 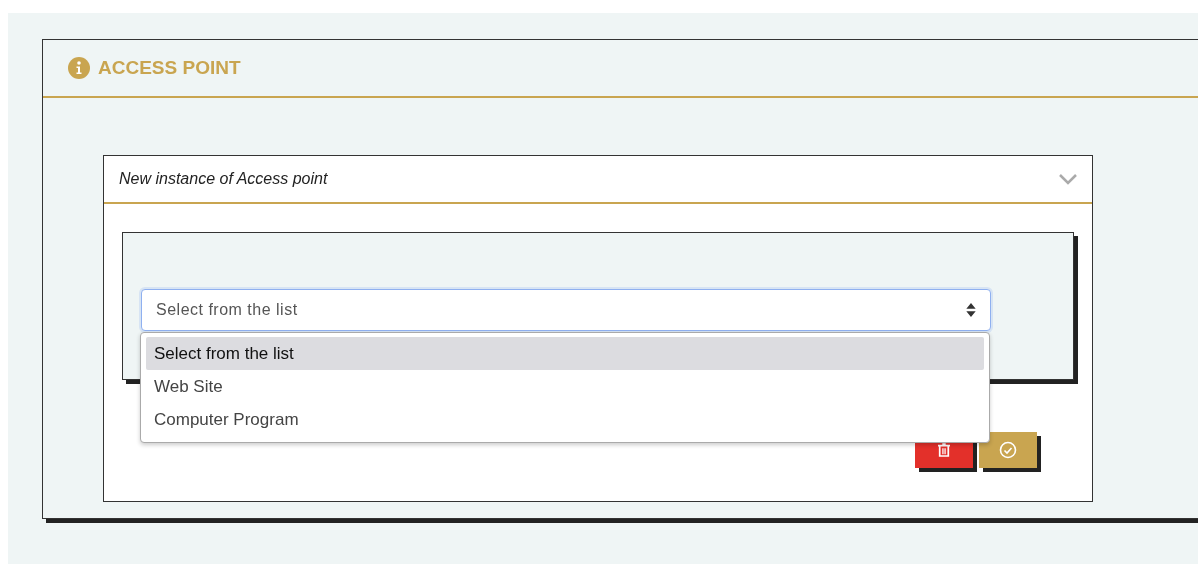 What do you see at coordinates (169, 68) in the screenshot?
I see `section-title: ACCESS POINT` at bounding box center [169, 68].